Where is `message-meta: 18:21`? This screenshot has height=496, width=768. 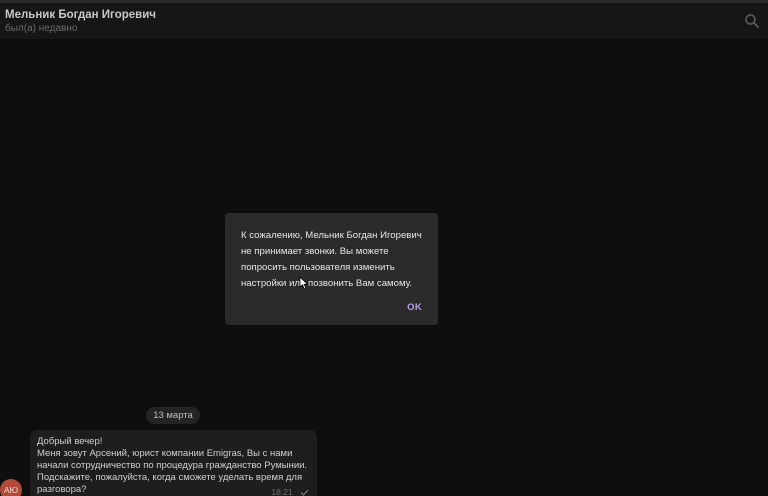
message-meta: 18:21 is located at coordinates (290, 491).